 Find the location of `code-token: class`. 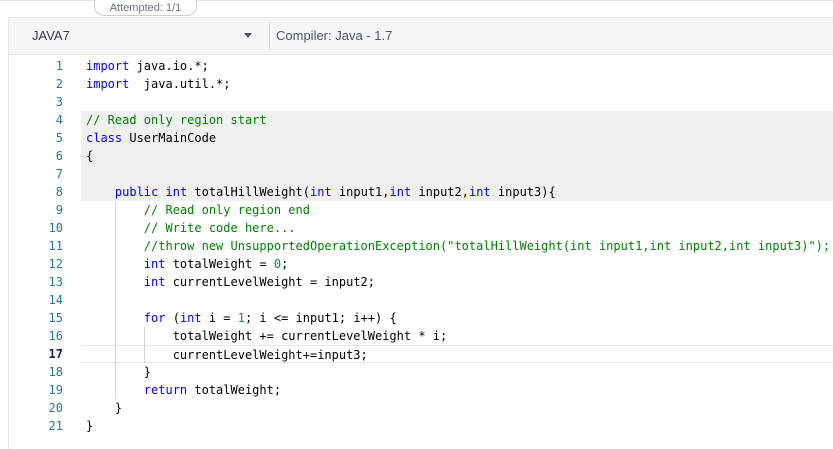

code-token: class is located at coordinates (104, 138).